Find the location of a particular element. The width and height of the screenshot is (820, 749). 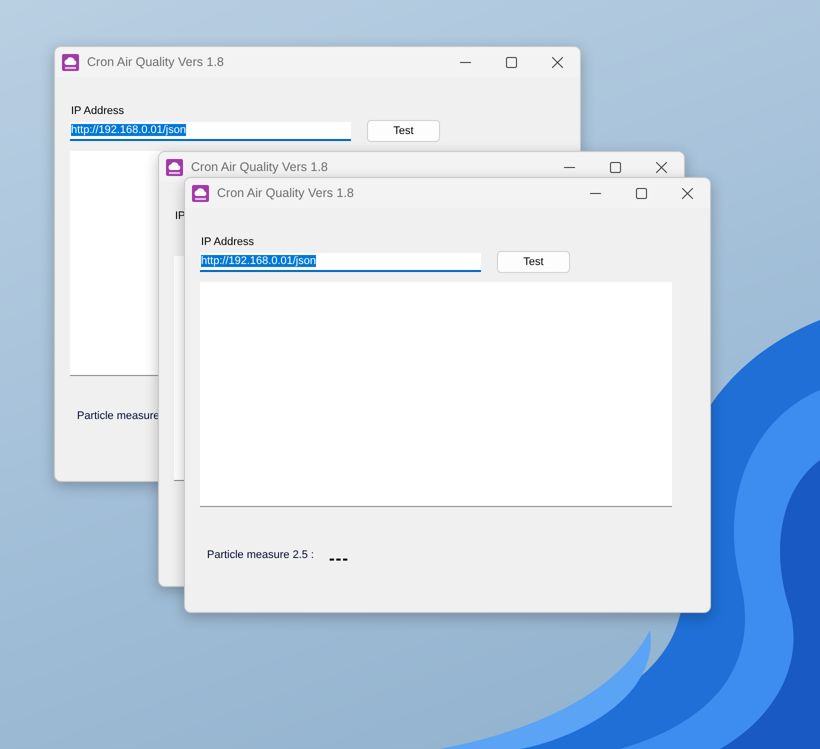

particle-reading: --- is located at coordinates (339, 559).